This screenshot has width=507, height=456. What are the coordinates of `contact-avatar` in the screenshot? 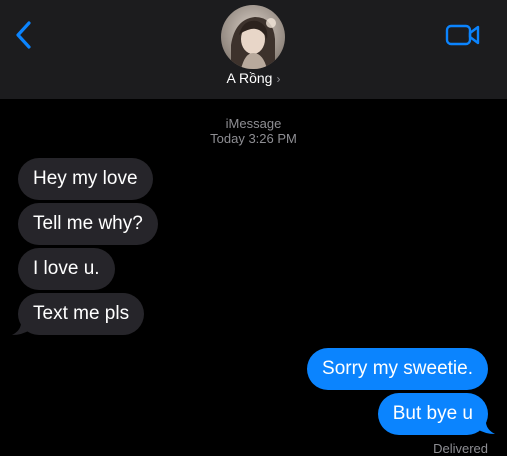 It's located at (253, 37).